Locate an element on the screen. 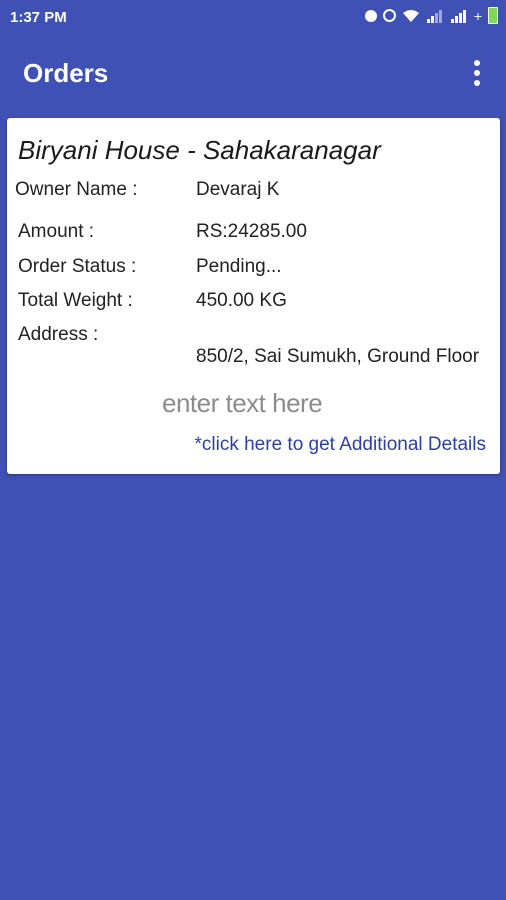  address-label: Address : is located at coordinates (58, 334).